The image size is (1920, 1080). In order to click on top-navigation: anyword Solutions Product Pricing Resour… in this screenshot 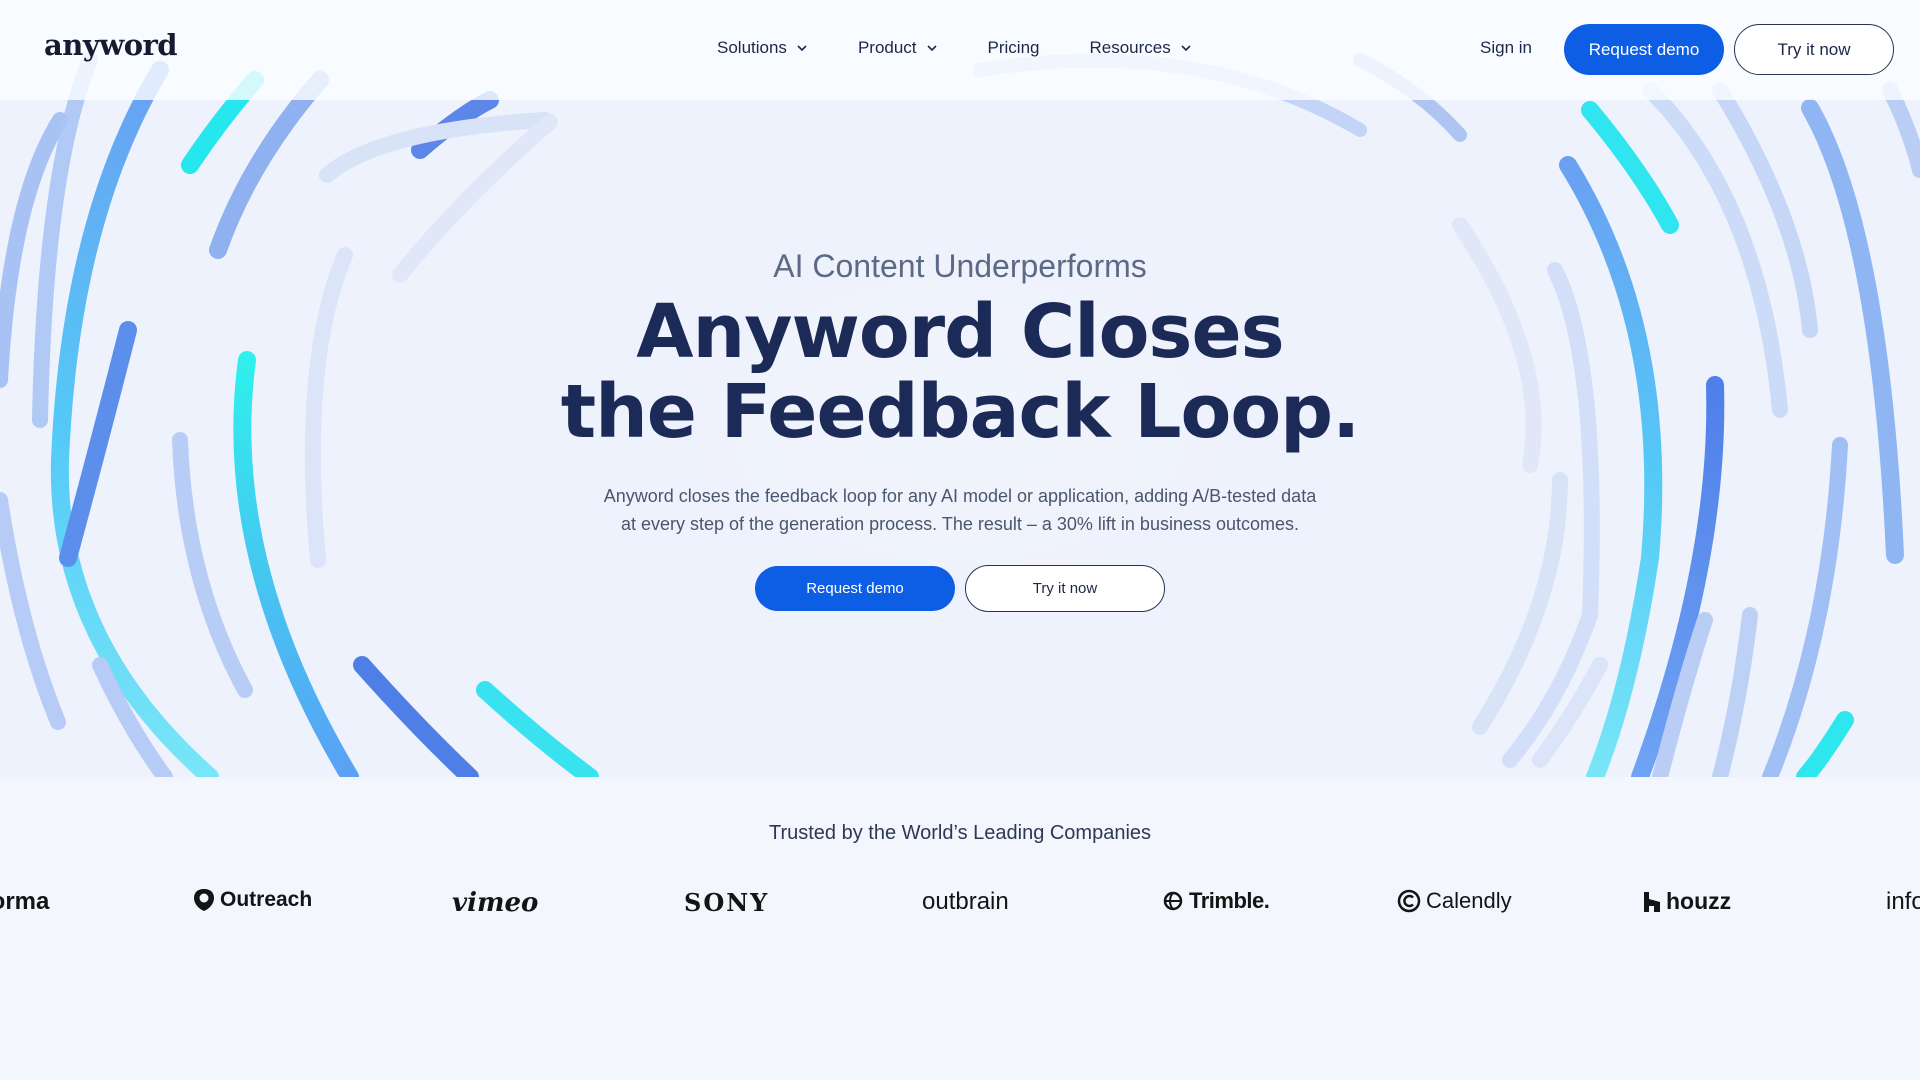, I will do `click(960, 50)`.